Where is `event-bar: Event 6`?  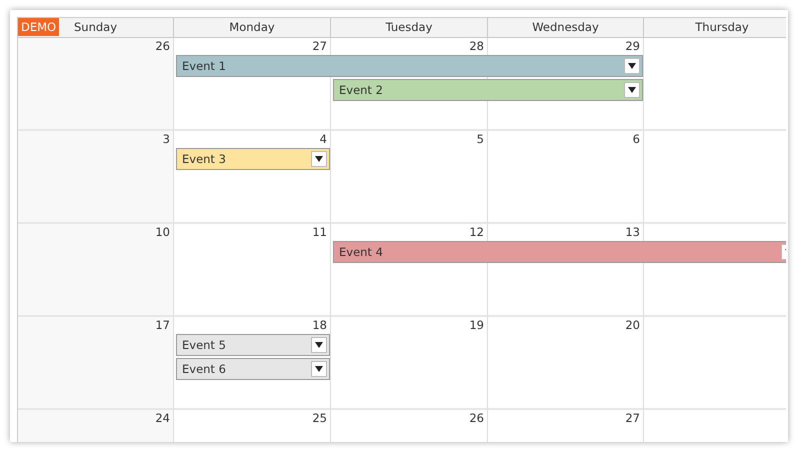
event-bar: Event 6 is located at coordinates (253, 369).